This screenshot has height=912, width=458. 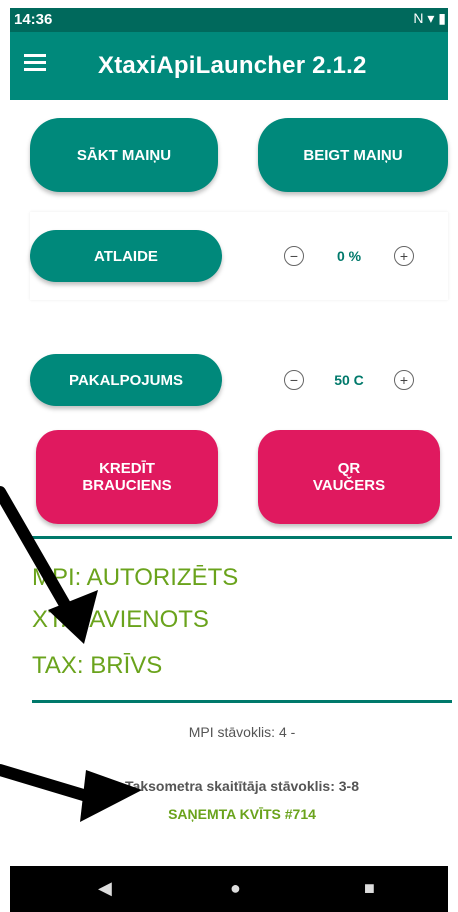 What do you see at coordinates (71, 654) in the screenshot?
I see `annotation-arrows` at bounding box center [71, 654].